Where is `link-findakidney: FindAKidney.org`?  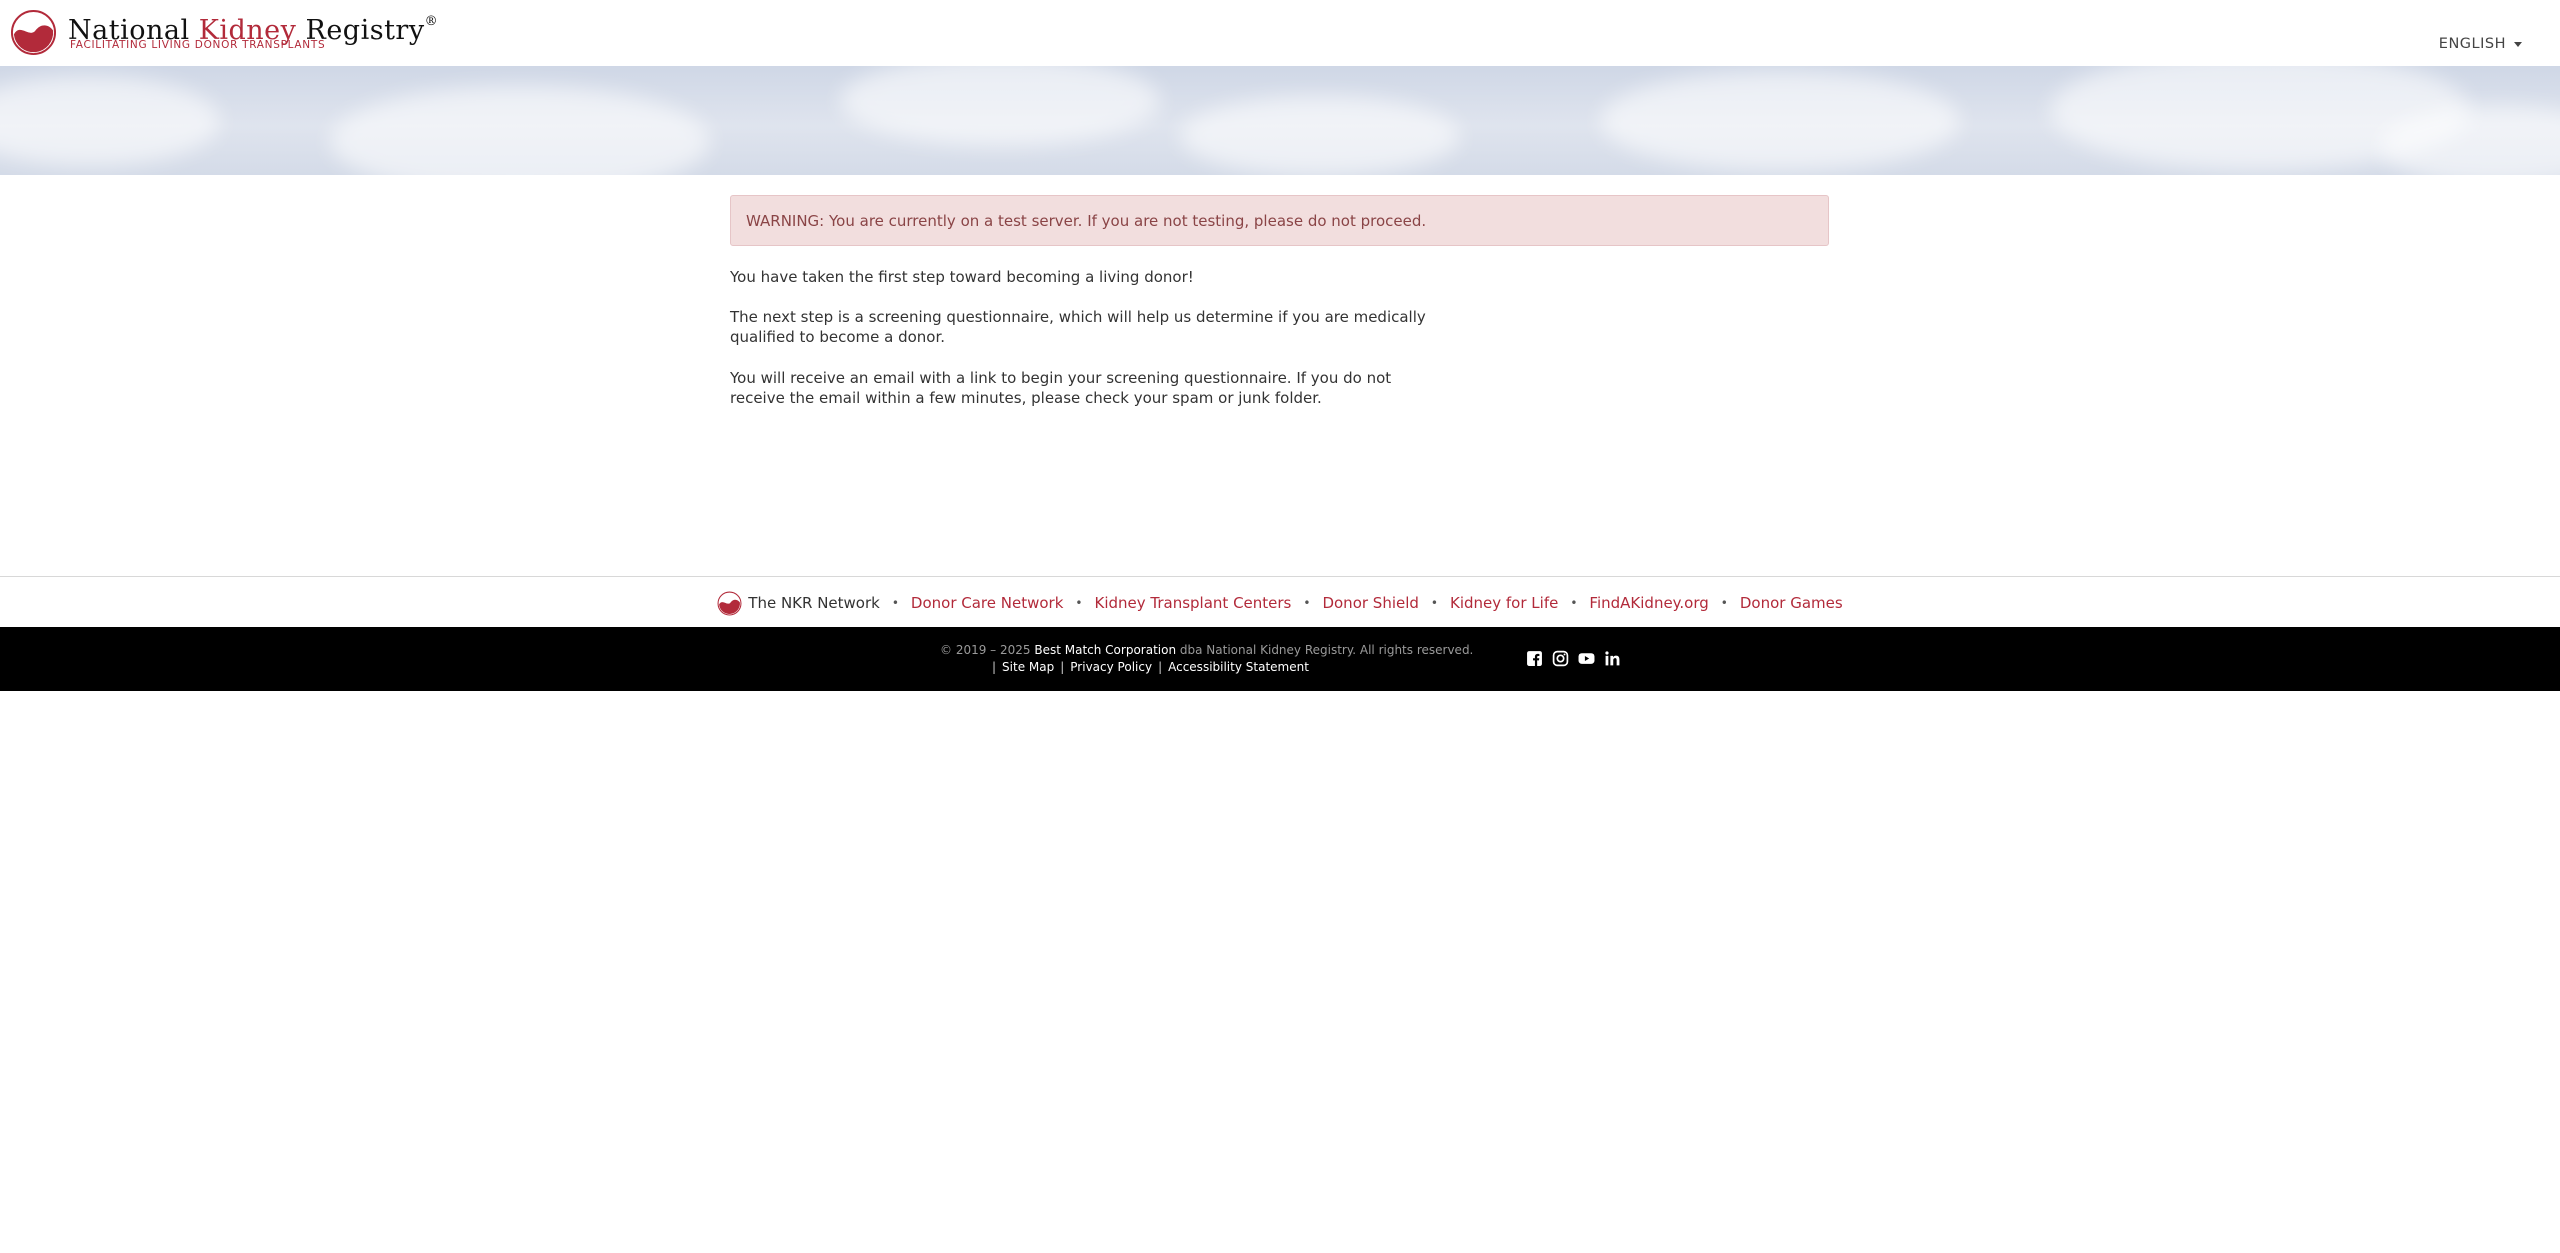
link-findakidney: FindAKidney.org is located at coordinates (1648, 603).